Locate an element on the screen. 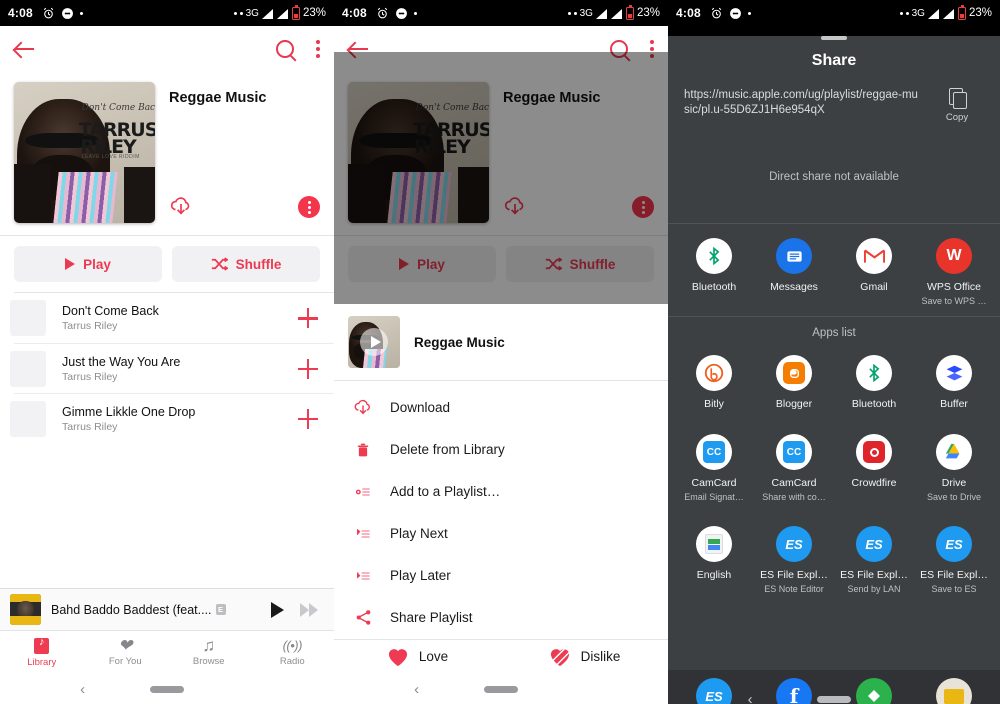 The width and height of the screenshot is (1000, 704). apps-list-label: Apps list is located at coordinates (834, 333).